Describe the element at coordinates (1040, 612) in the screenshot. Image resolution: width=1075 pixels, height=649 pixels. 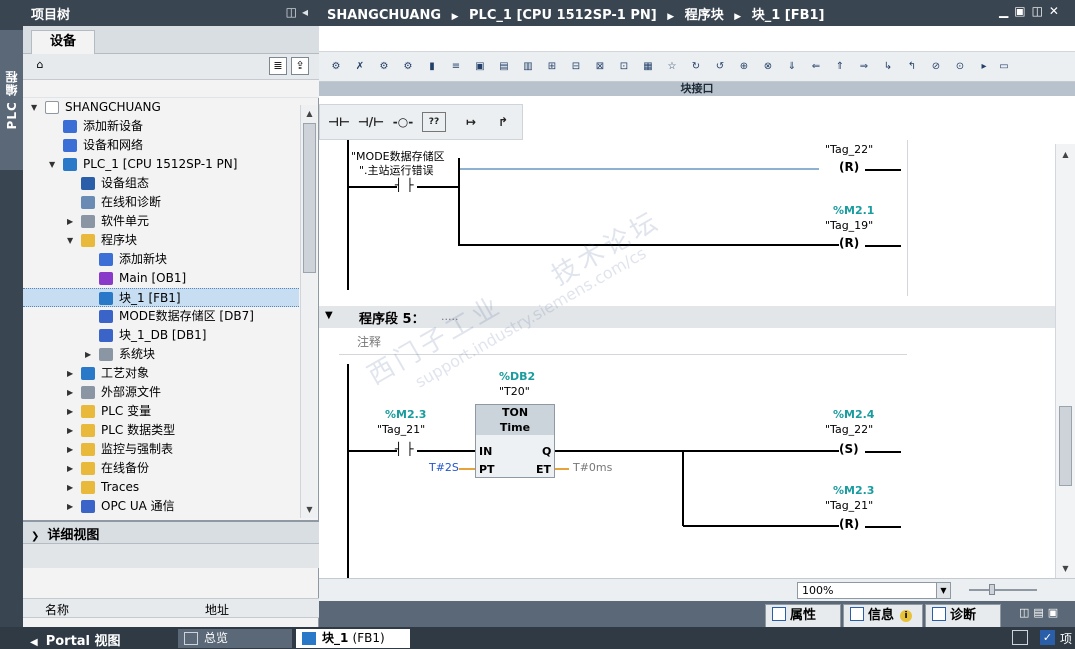
I see `inspector-controls: ◫▤▣` at that location.